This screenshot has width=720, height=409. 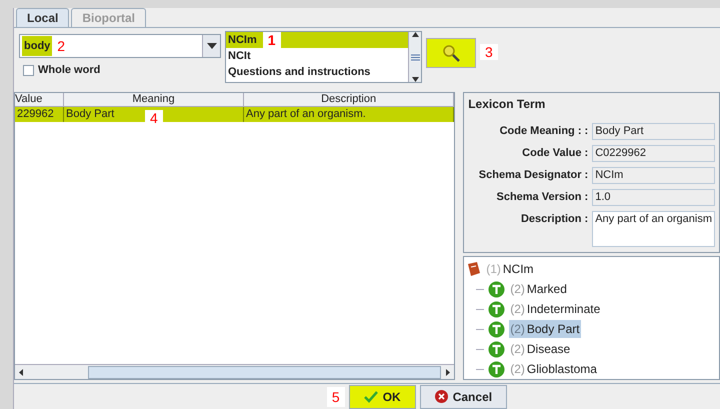 What do you see at coordinates (154, 99) in the screenshot?
I see `column-header: Meaning` at bounding box center [154, 99].